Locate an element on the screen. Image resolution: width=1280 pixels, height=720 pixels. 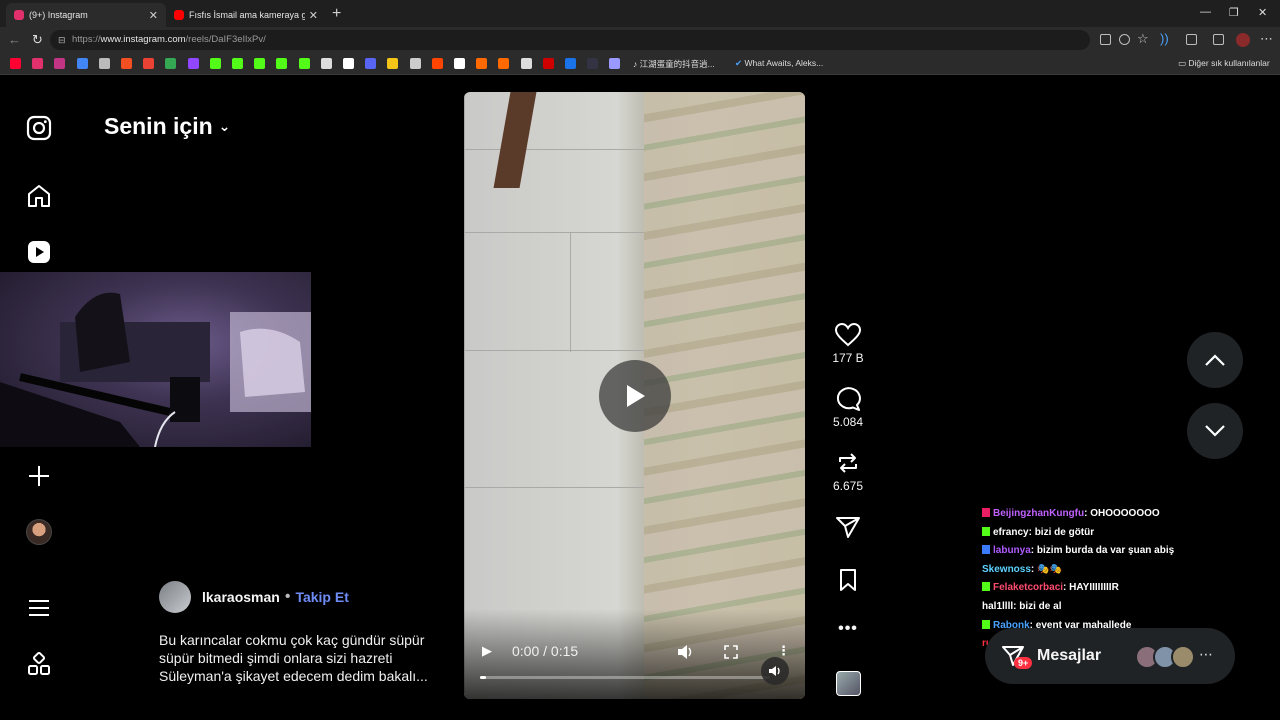
messages-label: Mesajlar is located at coordinates (1069, 655).